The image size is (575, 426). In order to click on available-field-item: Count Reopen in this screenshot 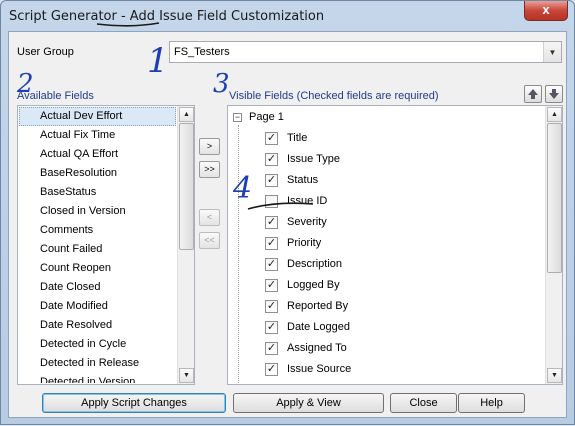, I will do `click(97, 268)`.